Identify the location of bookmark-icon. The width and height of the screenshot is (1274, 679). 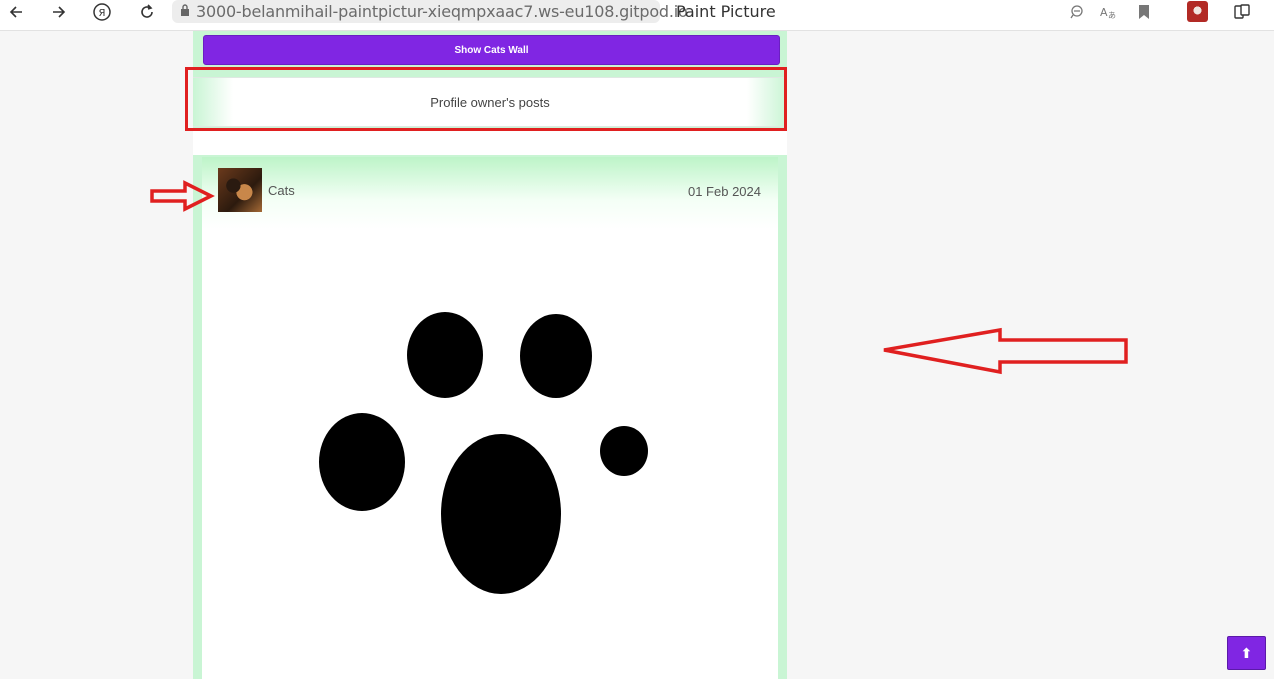
(1144, 12).